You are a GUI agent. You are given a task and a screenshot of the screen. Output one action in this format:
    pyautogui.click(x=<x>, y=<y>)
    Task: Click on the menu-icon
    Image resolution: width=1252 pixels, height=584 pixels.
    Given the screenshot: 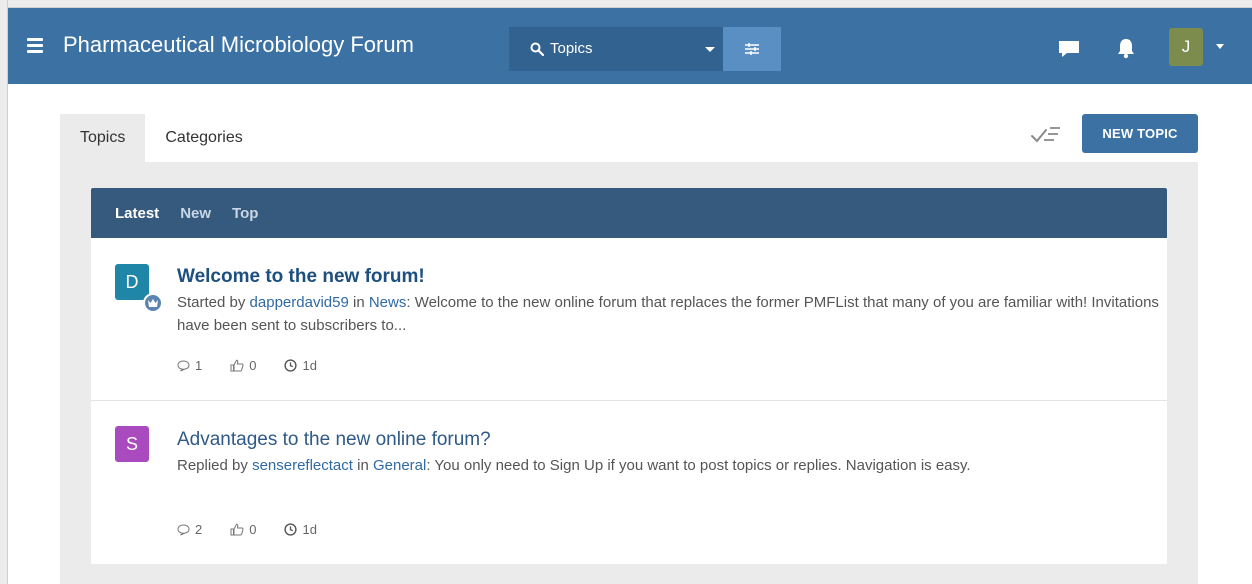 What is the action you would take?
    pyautogui.click(x=35, y=45)
    